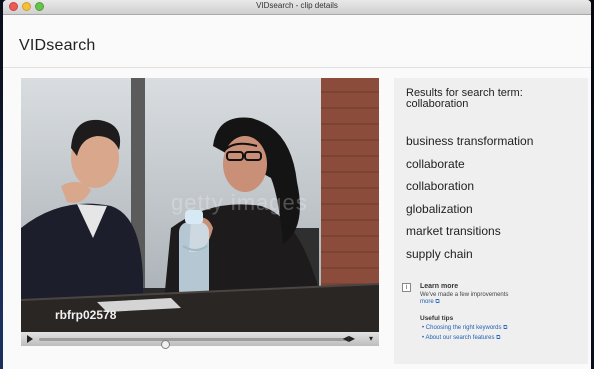 Image resolution: width=594 pixels, height=369 pixels. I want to click on getty-watermark: getty images, so click(239, 202).